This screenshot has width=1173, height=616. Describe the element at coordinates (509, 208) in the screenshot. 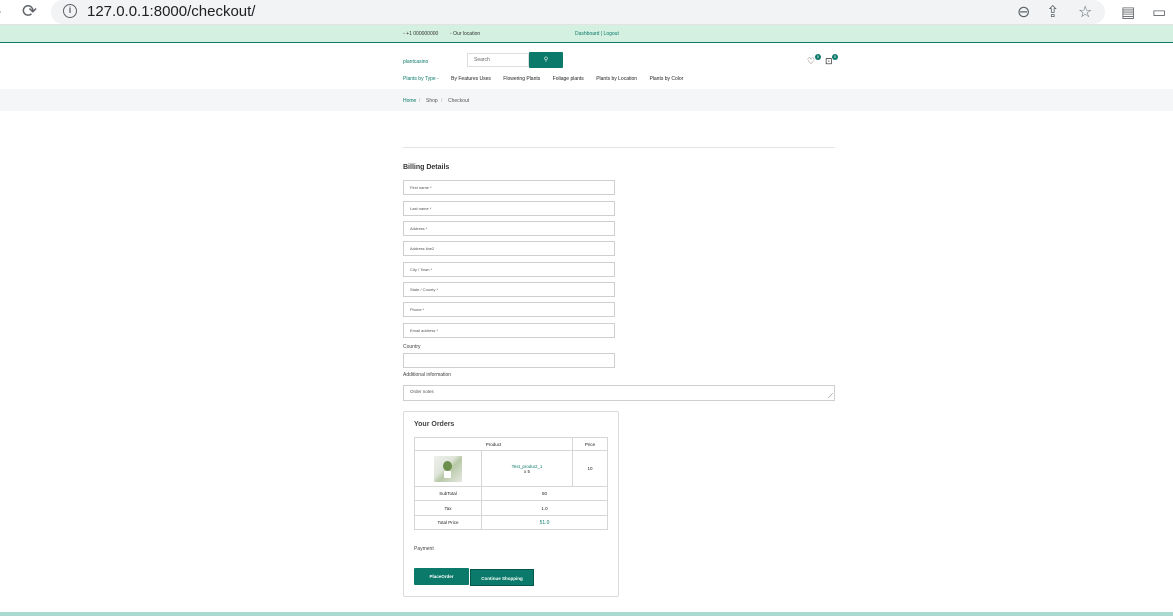

I see `last-name-field: Last name *` at that location.